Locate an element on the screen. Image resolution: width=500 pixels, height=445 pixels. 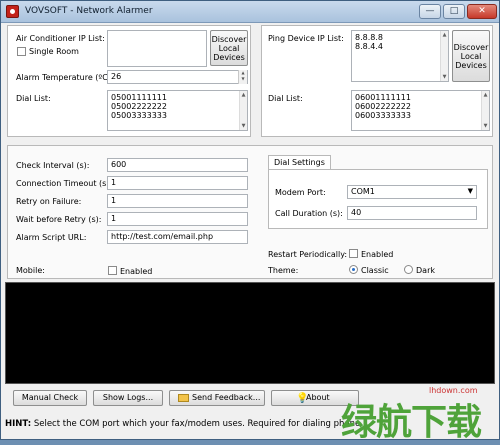
theme-dark-label: Dark is located at coordinates (425, 270).